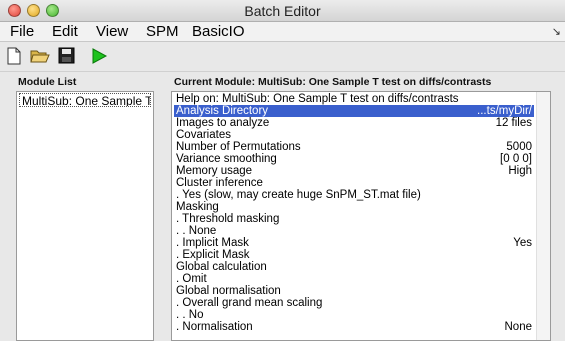 The width and height of the screenshot is (565, 341). Describe the element at coordinates (22, 31) in the screenshot. I see `menu-file: File` at that location.